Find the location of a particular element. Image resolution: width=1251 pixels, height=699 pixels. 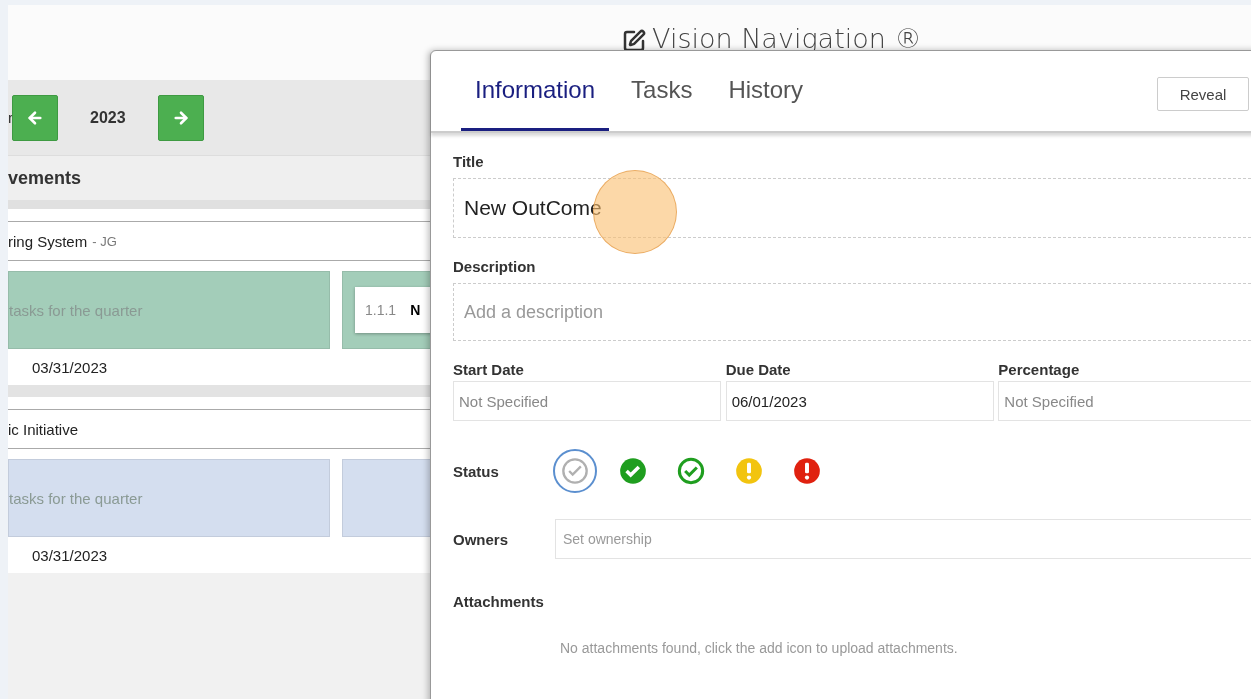

group-title: ring System is located at coordinates (48, 241).